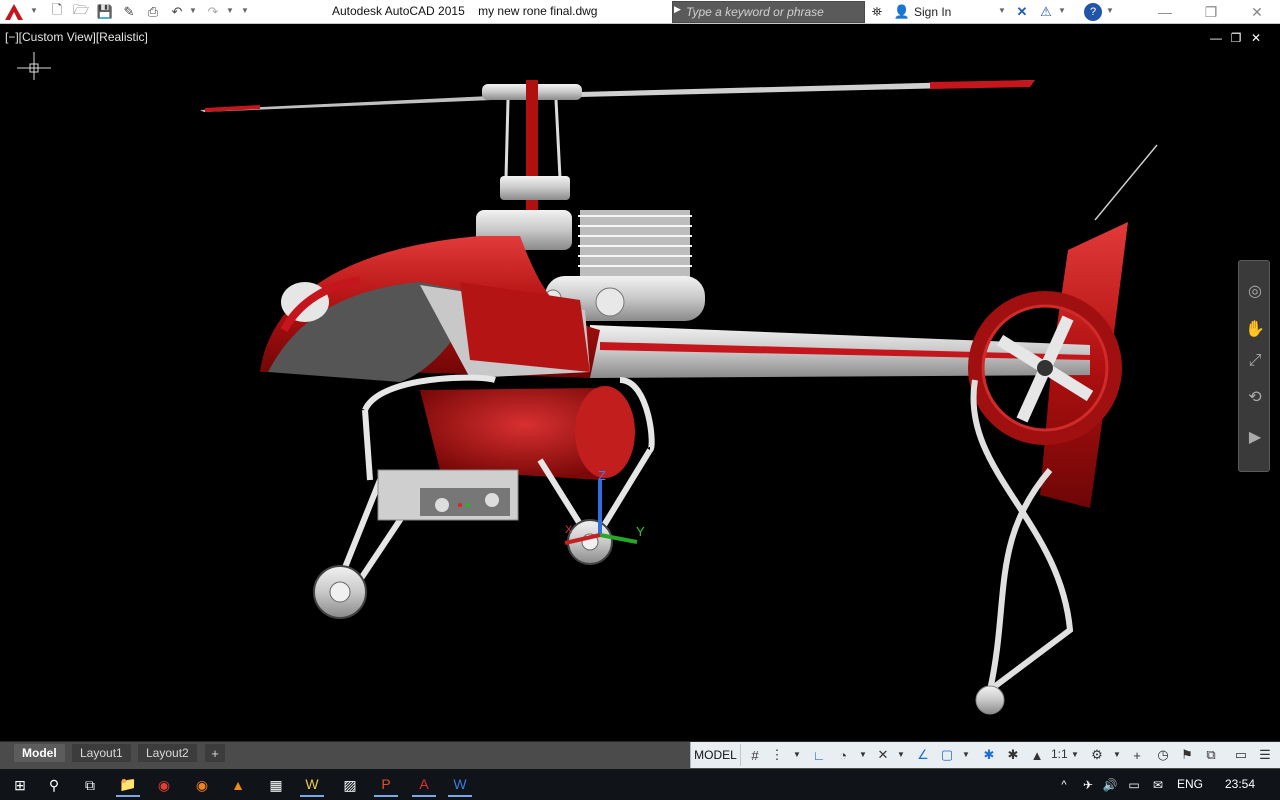 The width and height of the screenshot is (1280, 800). I want to click on ucs-x-label: X, so click(569, 530).